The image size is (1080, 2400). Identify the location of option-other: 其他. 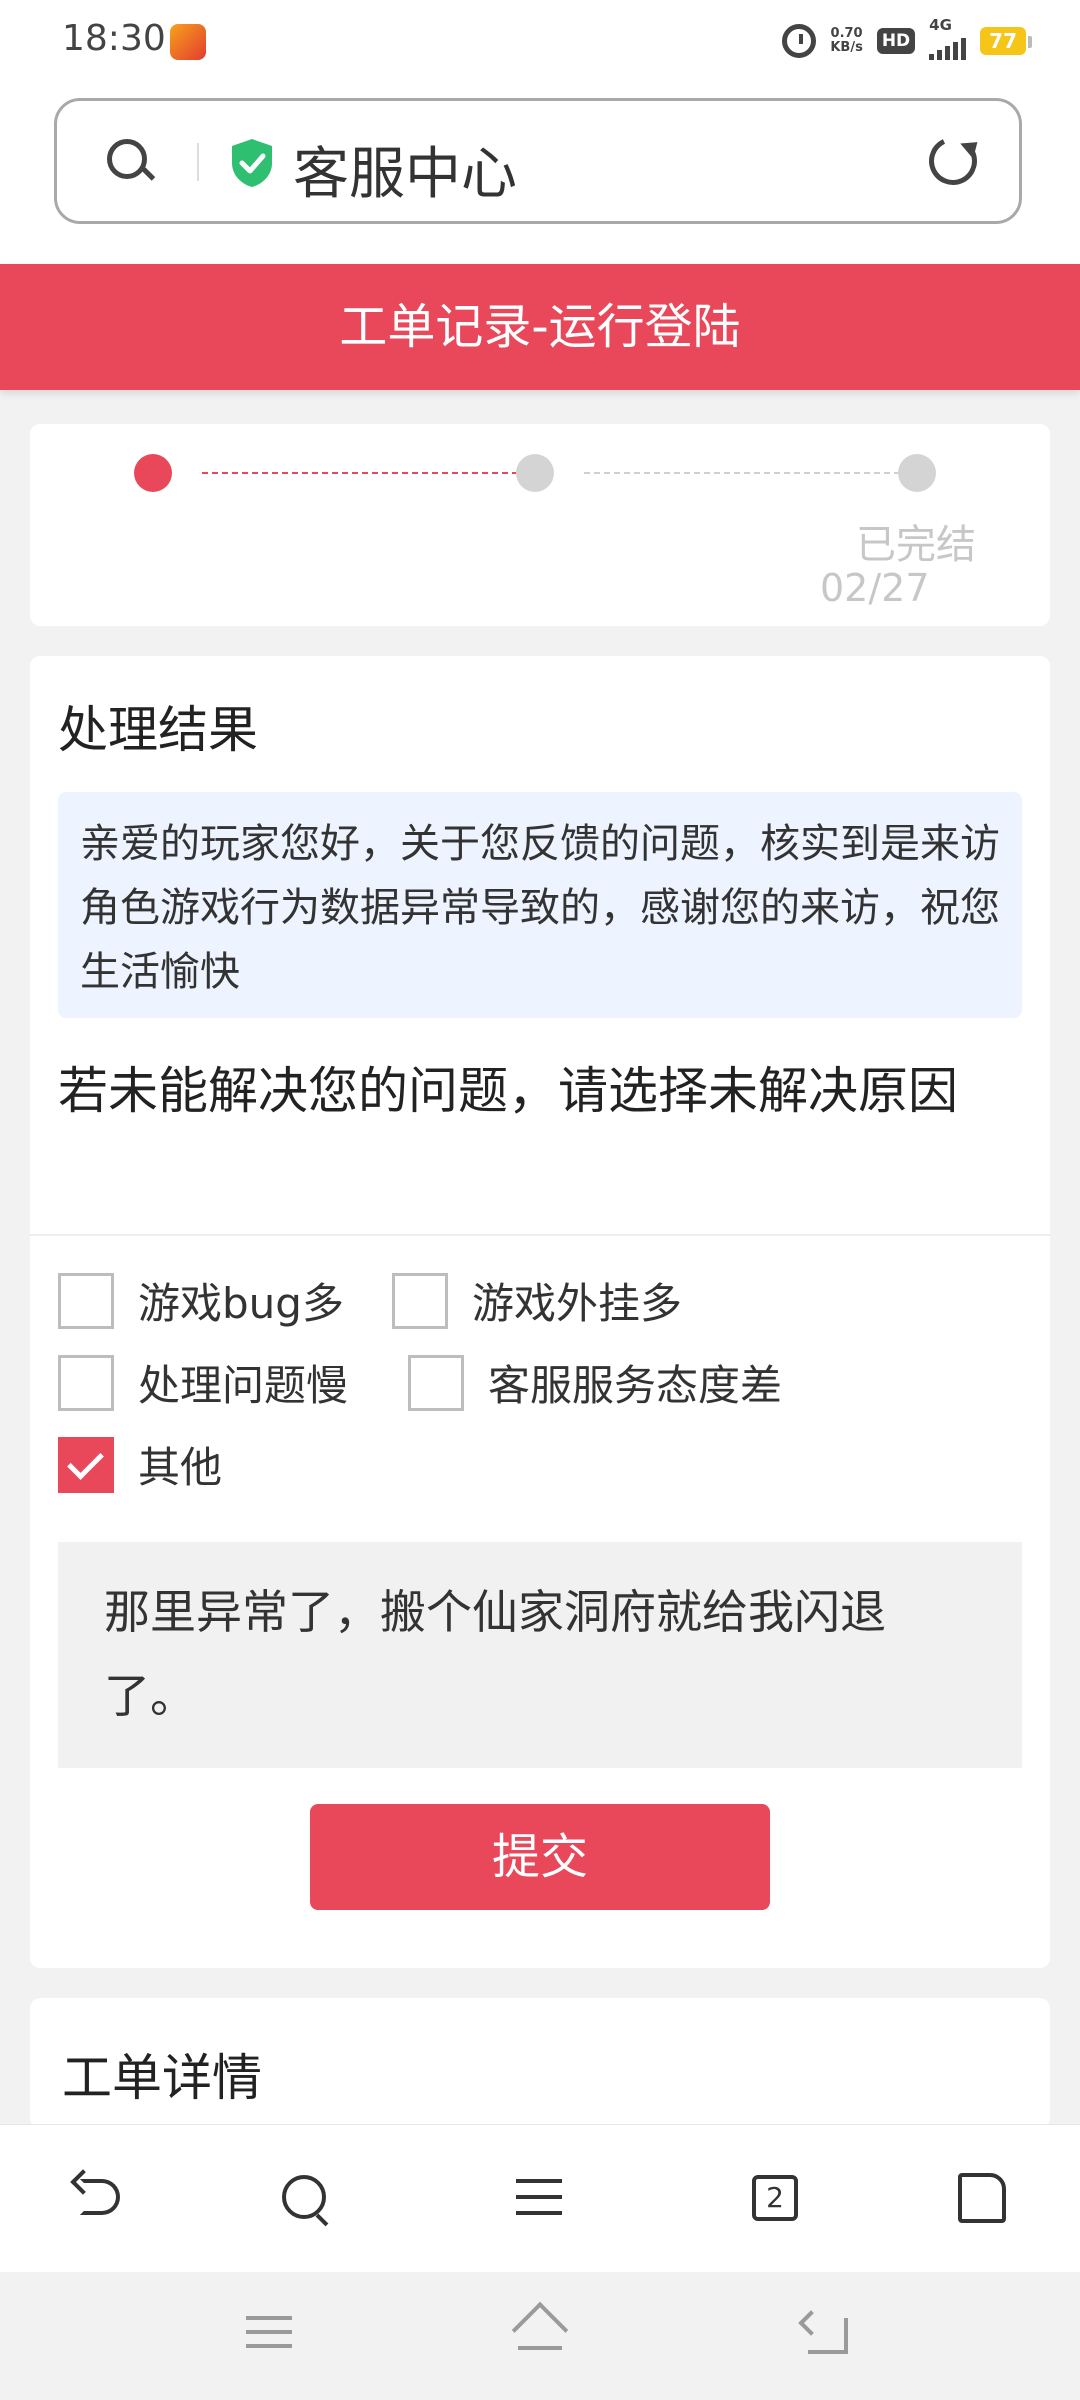
(140, 1464).